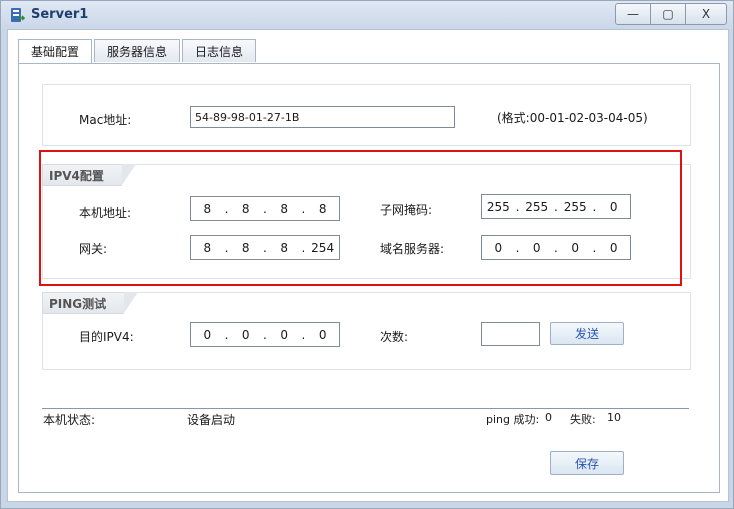 The image size is (734, 509). Describe the element at coordinates (614, 417) in the screenshot. I see `ping-fail-count: 10` at that location.